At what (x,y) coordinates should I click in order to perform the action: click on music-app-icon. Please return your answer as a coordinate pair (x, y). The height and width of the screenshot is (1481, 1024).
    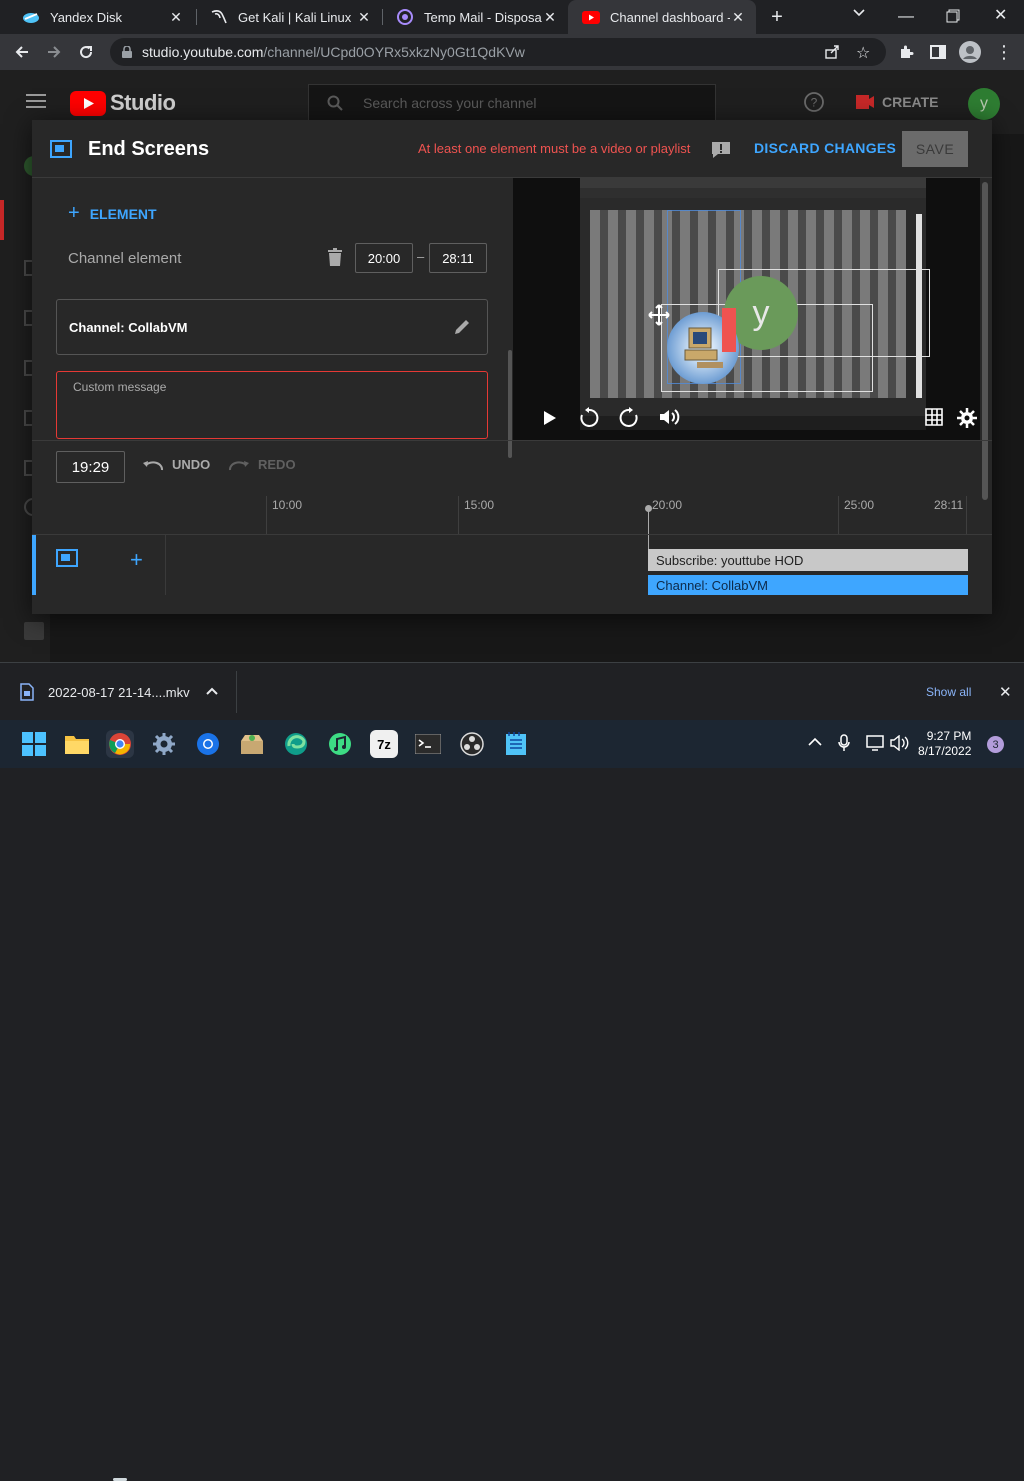
    Looking at the image, I should click on (340, 744).